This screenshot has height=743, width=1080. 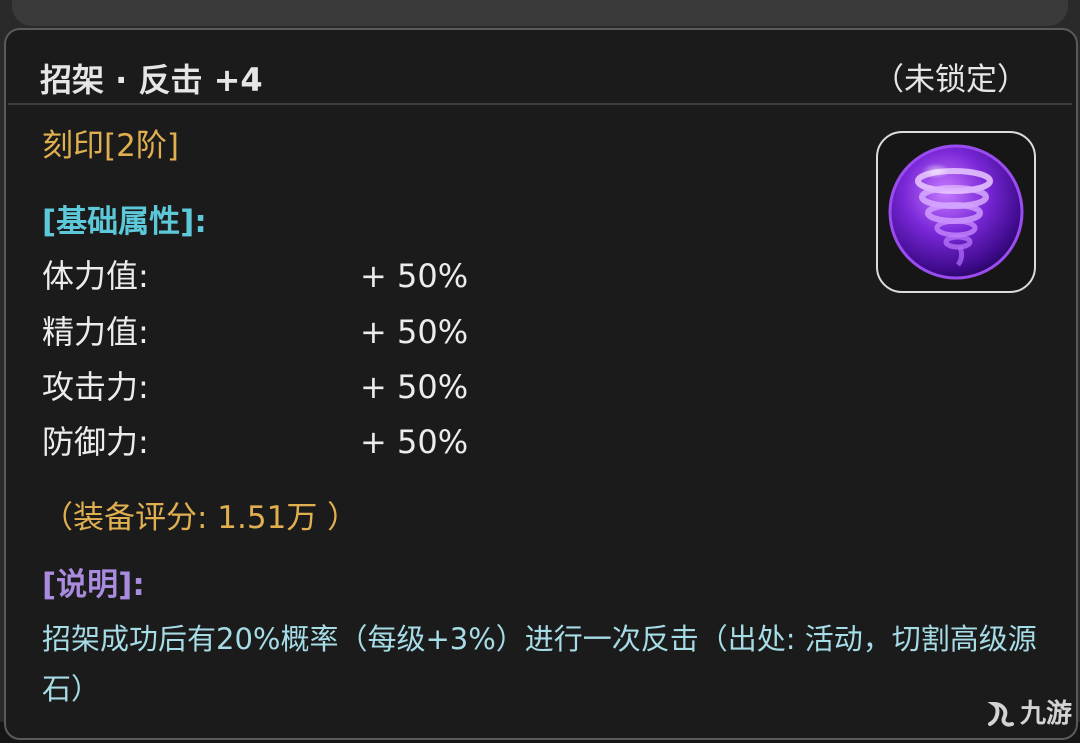 What do you see at coordinates (95, 276) in the screenshot?
I see `stat-label: 体力值:` at bounding box center [95, 276].